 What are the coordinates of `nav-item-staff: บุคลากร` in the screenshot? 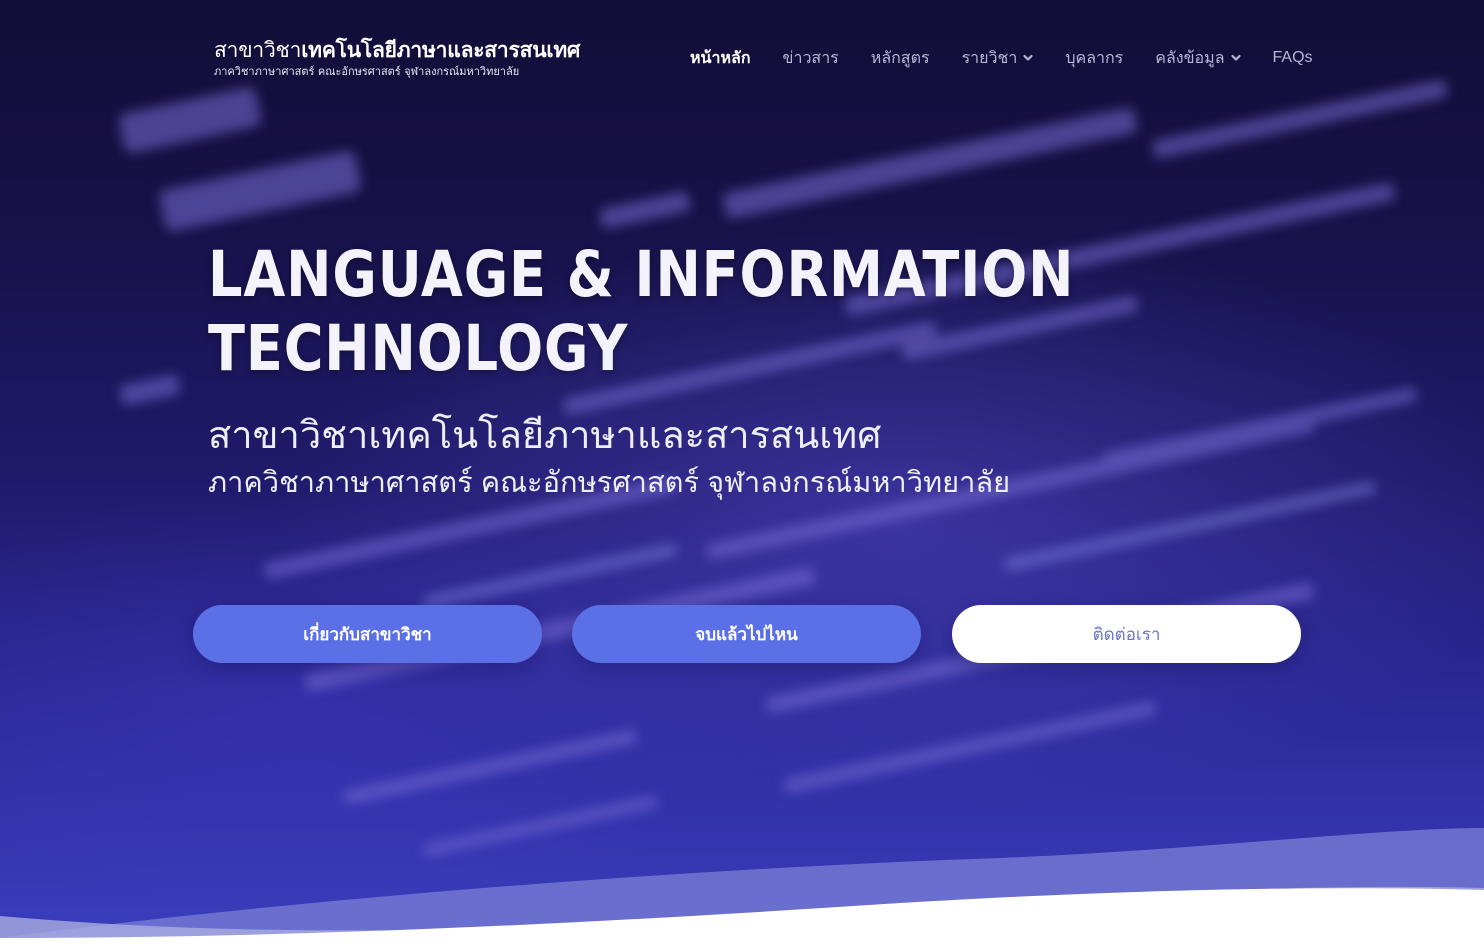 It's located at (1094, 58).